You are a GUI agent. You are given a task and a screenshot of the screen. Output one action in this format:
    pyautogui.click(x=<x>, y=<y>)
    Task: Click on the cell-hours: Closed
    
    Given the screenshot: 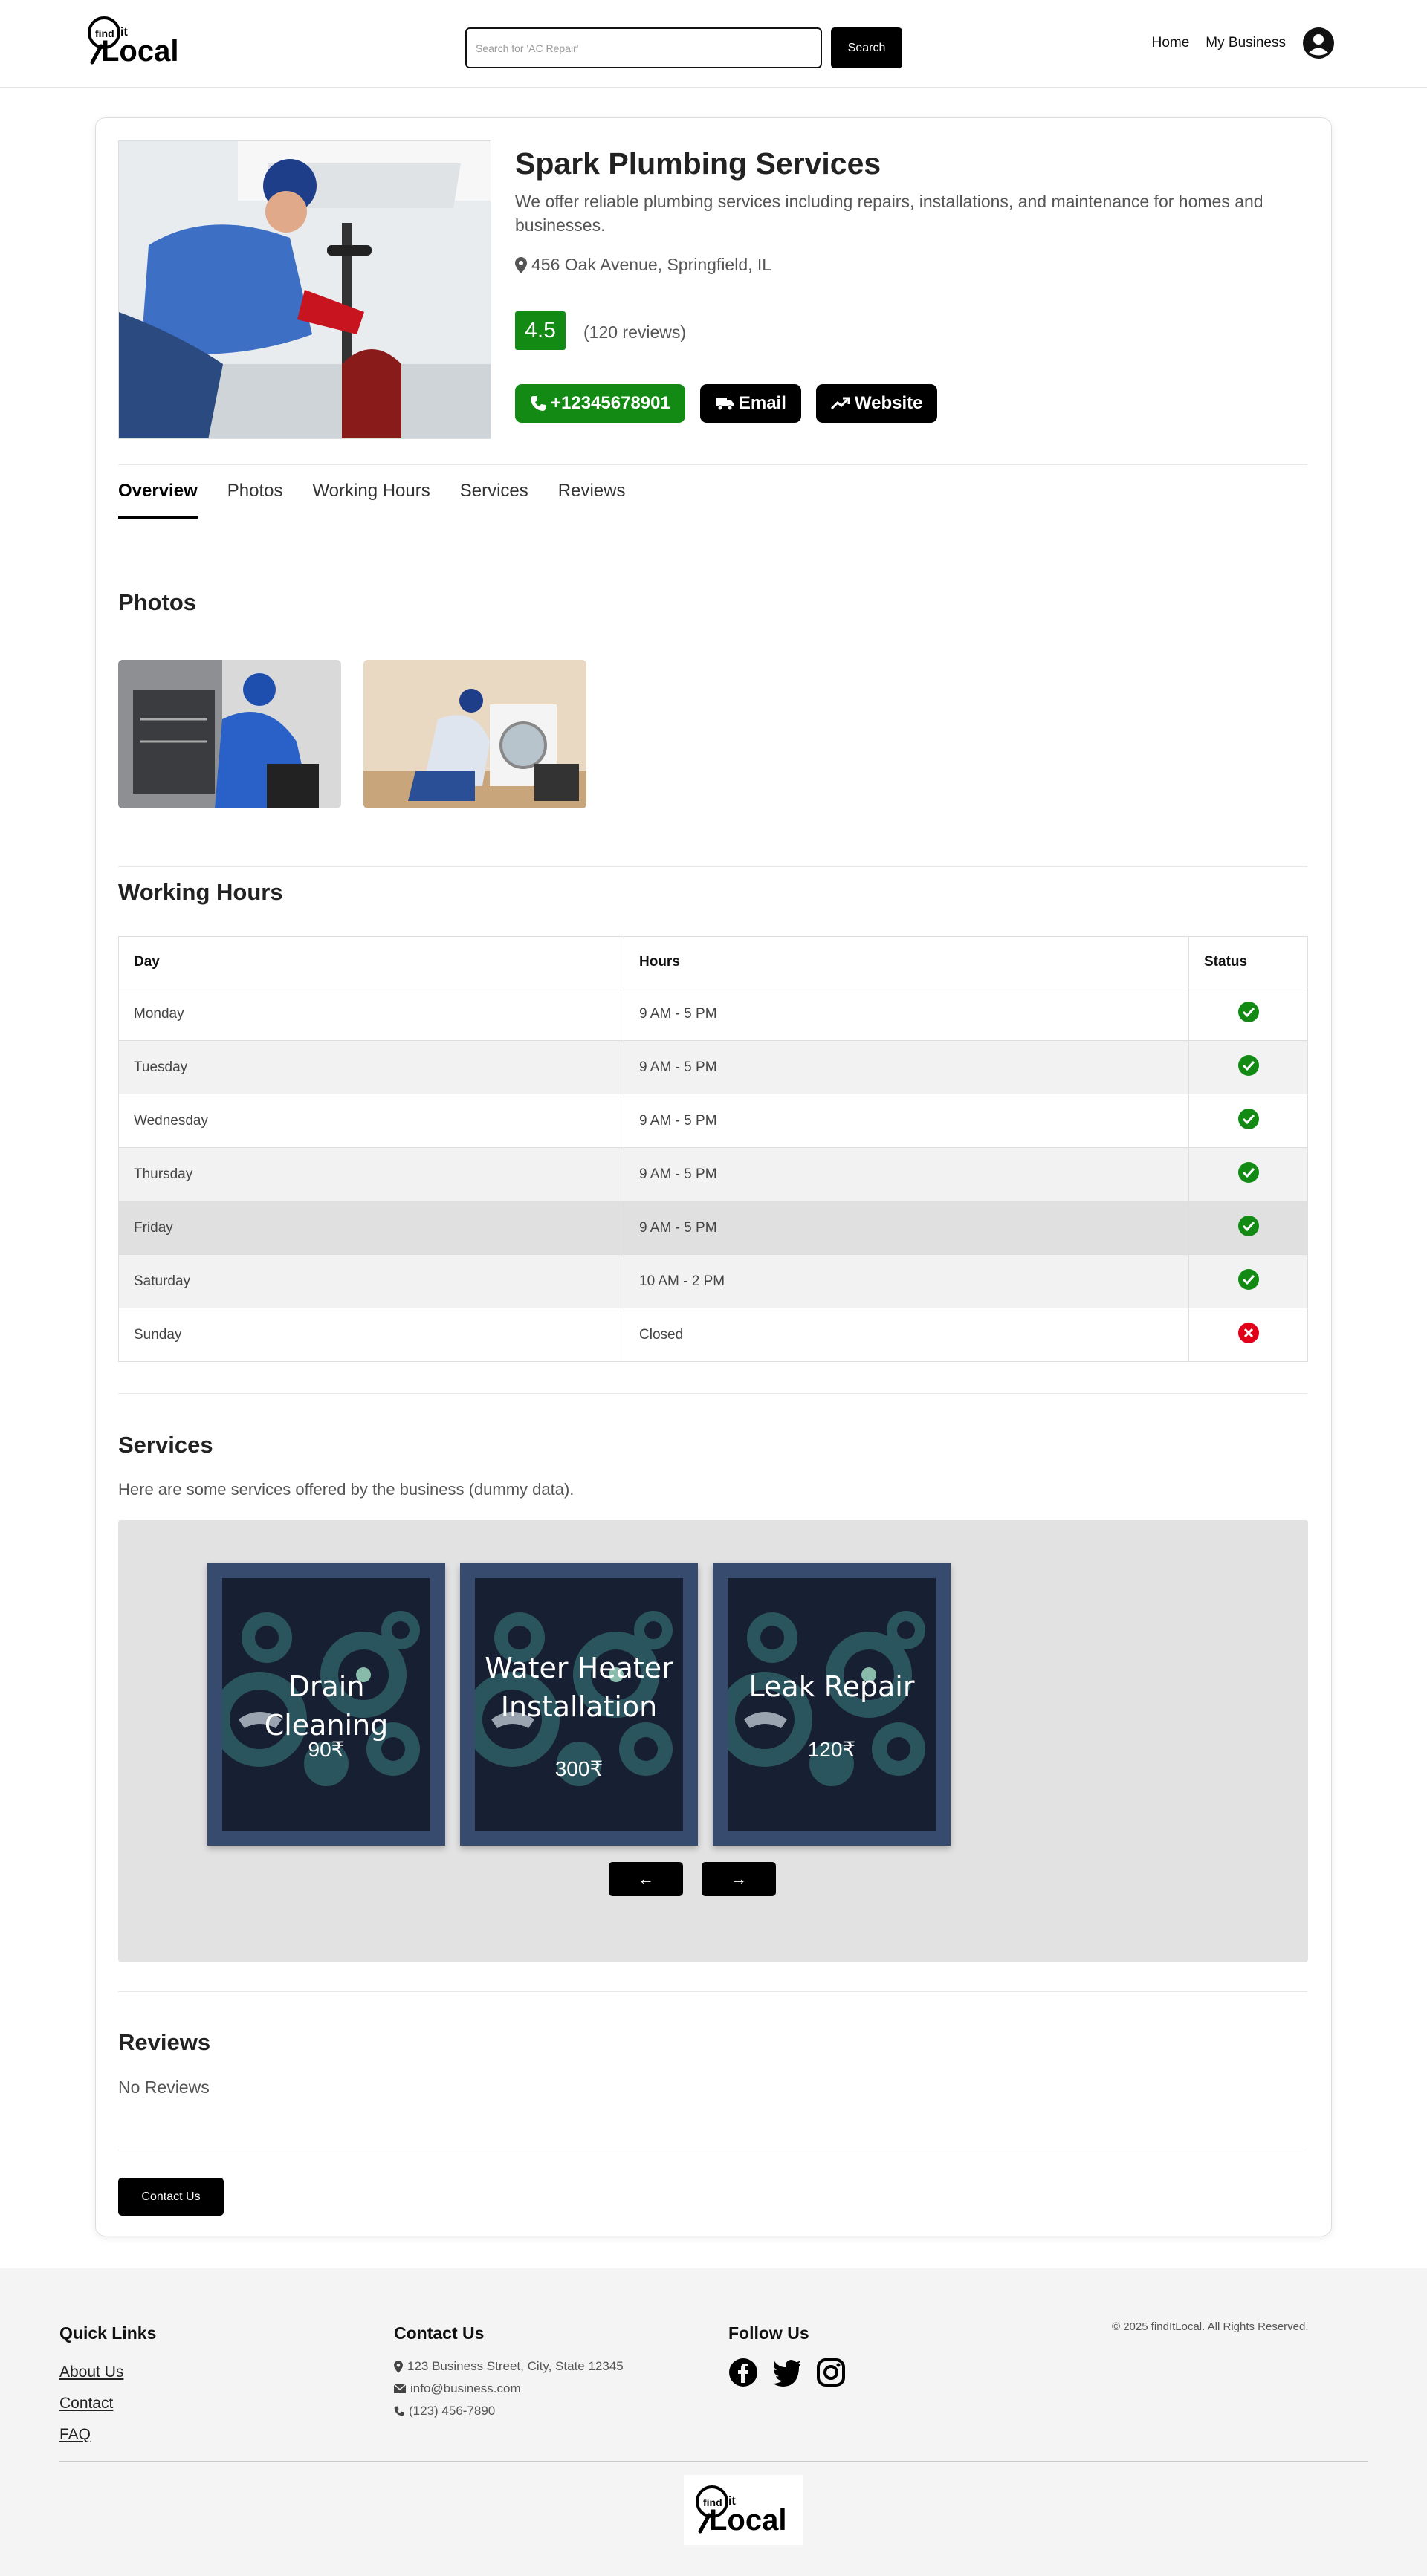 What is the action you would take?
    pyautogui.click(x=906, y=1335)
    